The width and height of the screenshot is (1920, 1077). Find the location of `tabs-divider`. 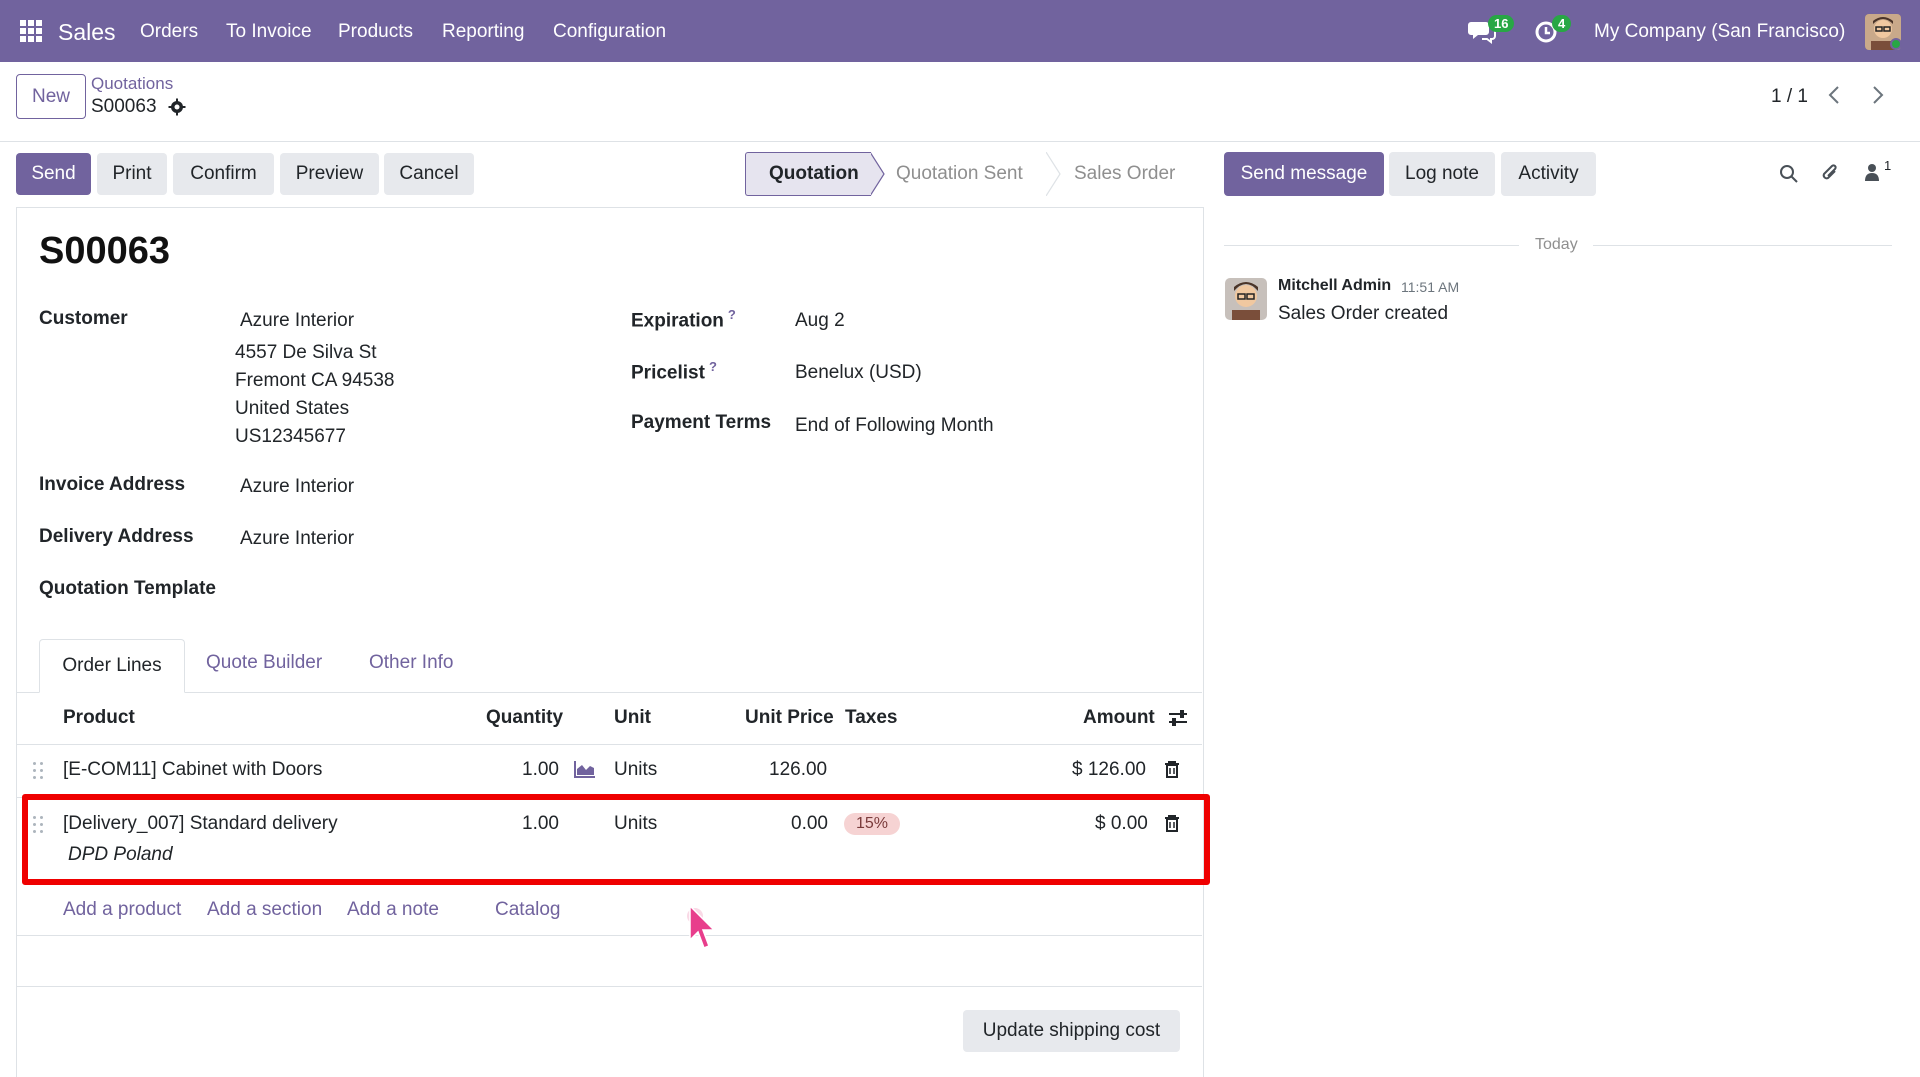

tabs-divider is located at coordinates (609, 692).